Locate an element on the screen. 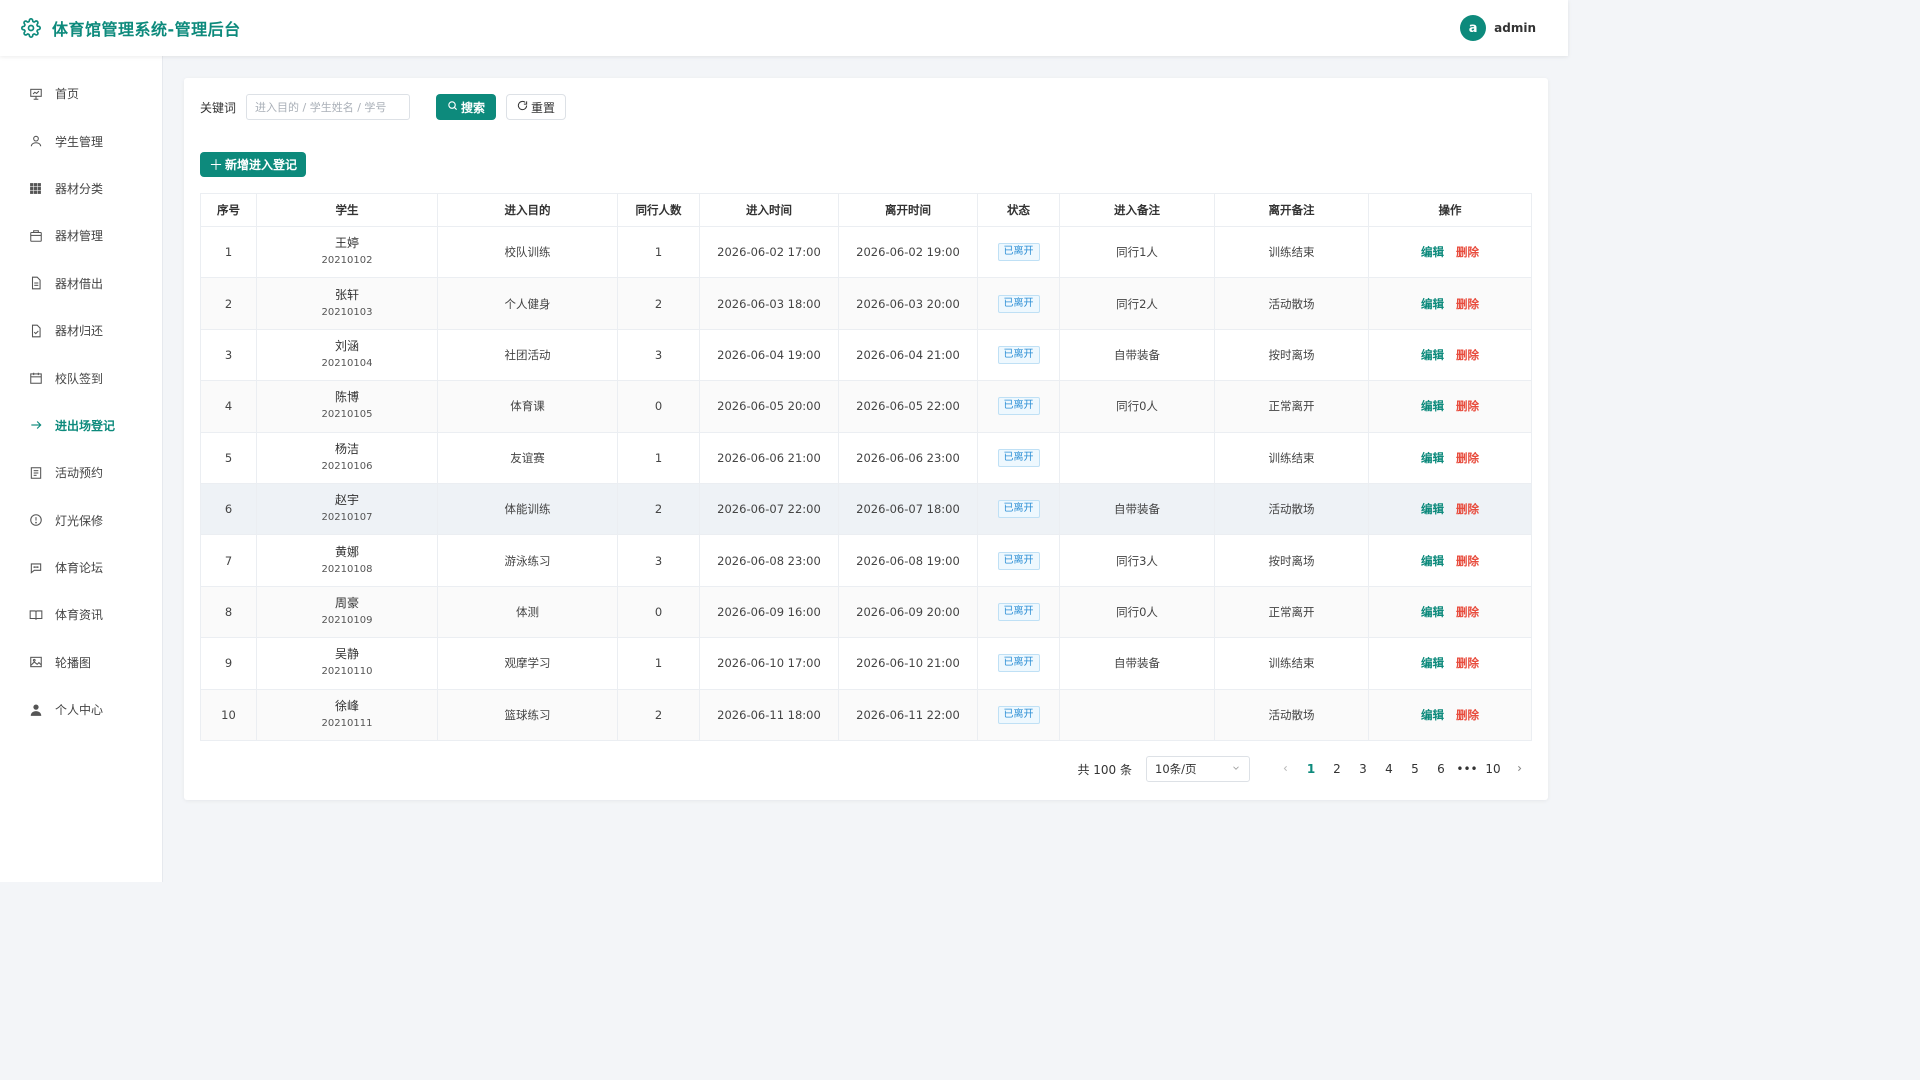 The image size is (1920, 1080). row-number: 8 is located at coordinates (228, 612).